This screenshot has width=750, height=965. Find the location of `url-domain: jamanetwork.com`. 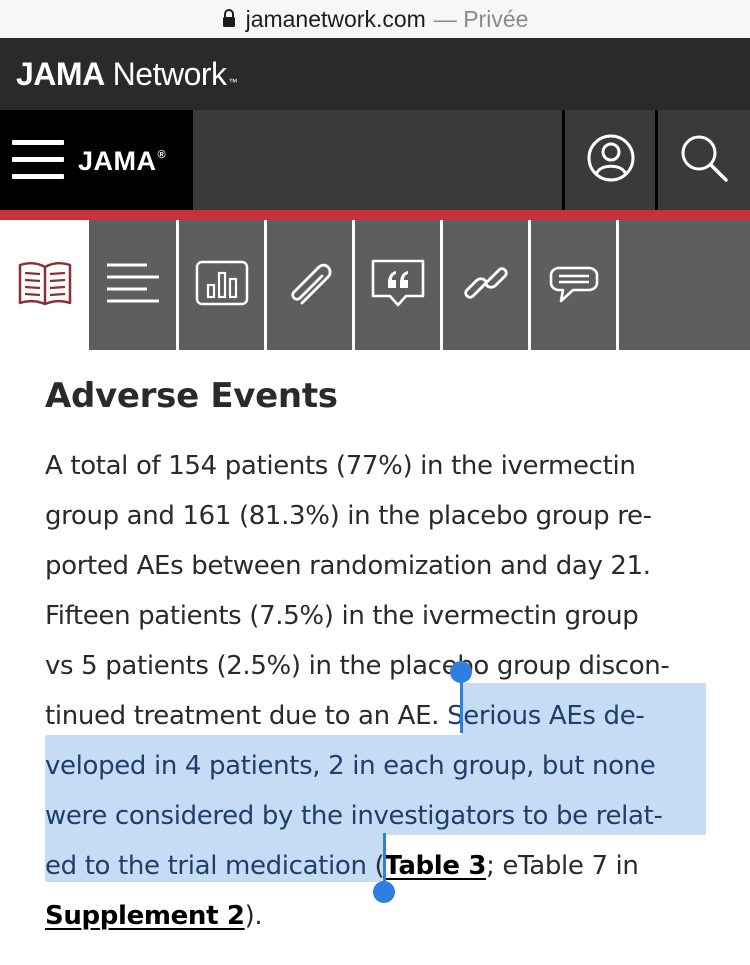

url-domain: jamanetwork.com is located at coordinates (335, 18).